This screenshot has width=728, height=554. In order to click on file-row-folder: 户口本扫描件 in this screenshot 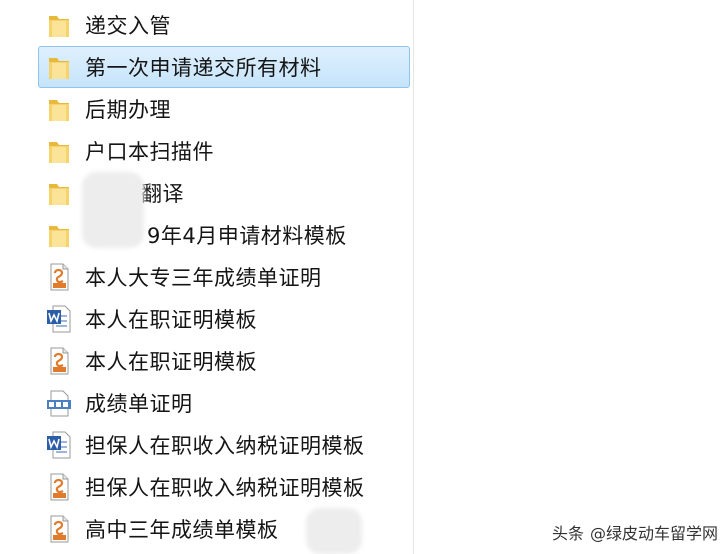, I will do `click(224, 151)`.